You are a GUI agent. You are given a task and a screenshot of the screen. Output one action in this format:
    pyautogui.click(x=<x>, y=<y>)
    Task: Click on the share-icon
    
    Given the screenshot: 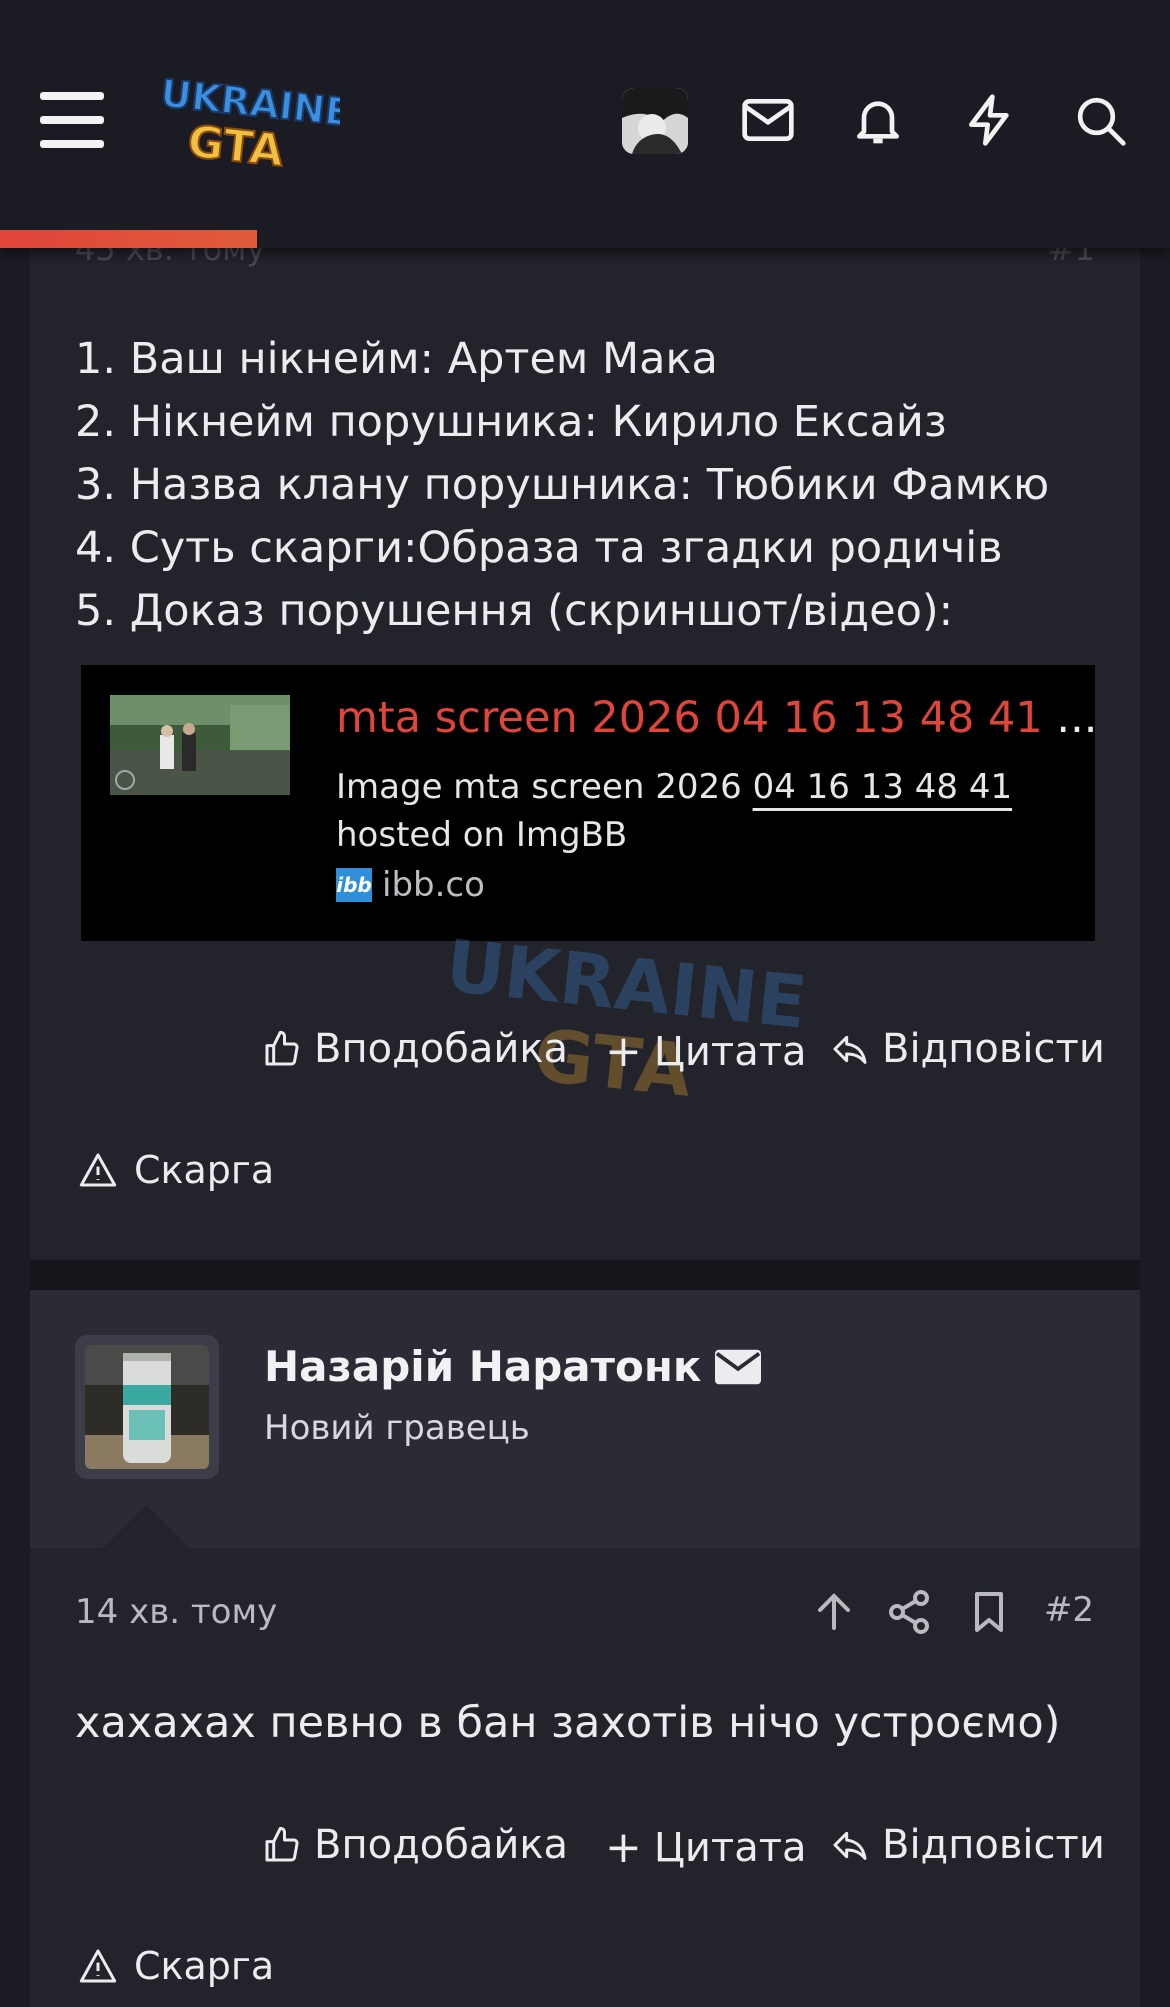 What is the action you would take?
    pyautogui.click(x=909, y=1612)
    